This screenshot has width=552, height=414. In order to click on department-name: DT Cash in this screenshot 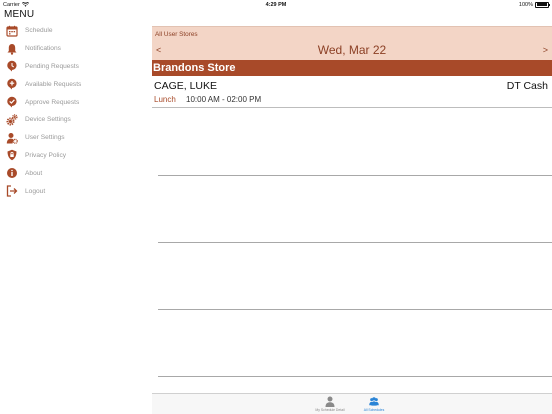, I will do `click(527, 86)`.